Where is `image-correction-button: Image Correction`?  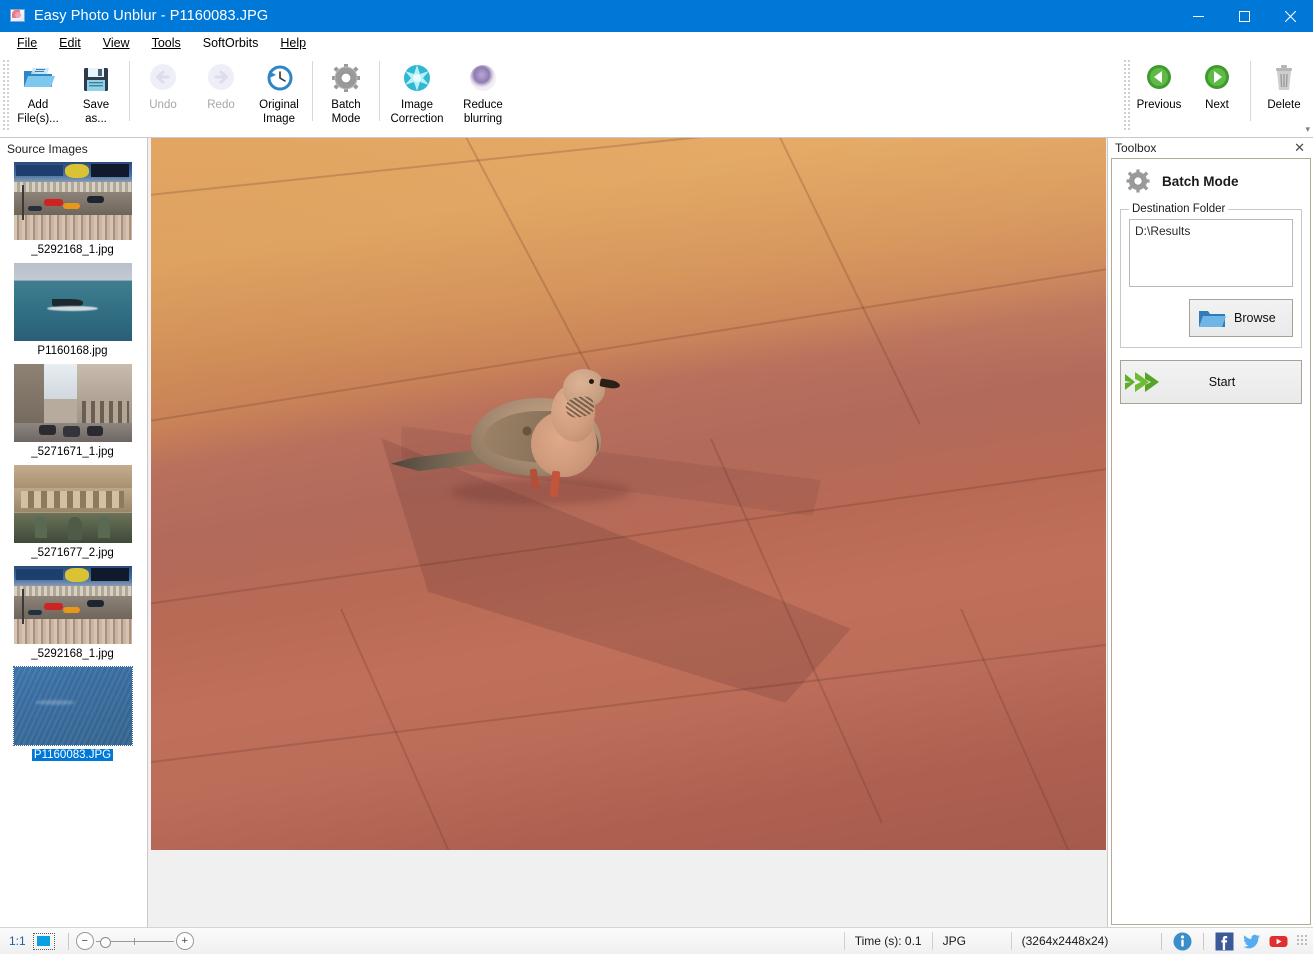 image-correction-button: Image Correction is located at coordinates (417, 92).